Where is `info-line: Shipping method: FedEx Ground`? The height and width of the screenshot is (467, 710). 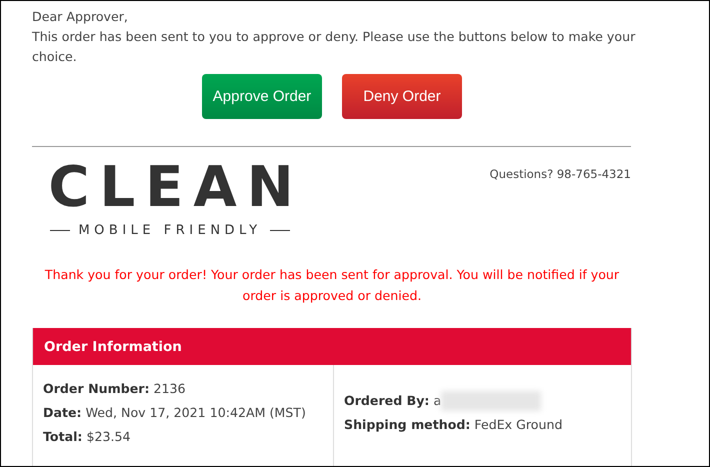 info-line: Shipping method: FedEx Ground is located at coordinates (453, 425).